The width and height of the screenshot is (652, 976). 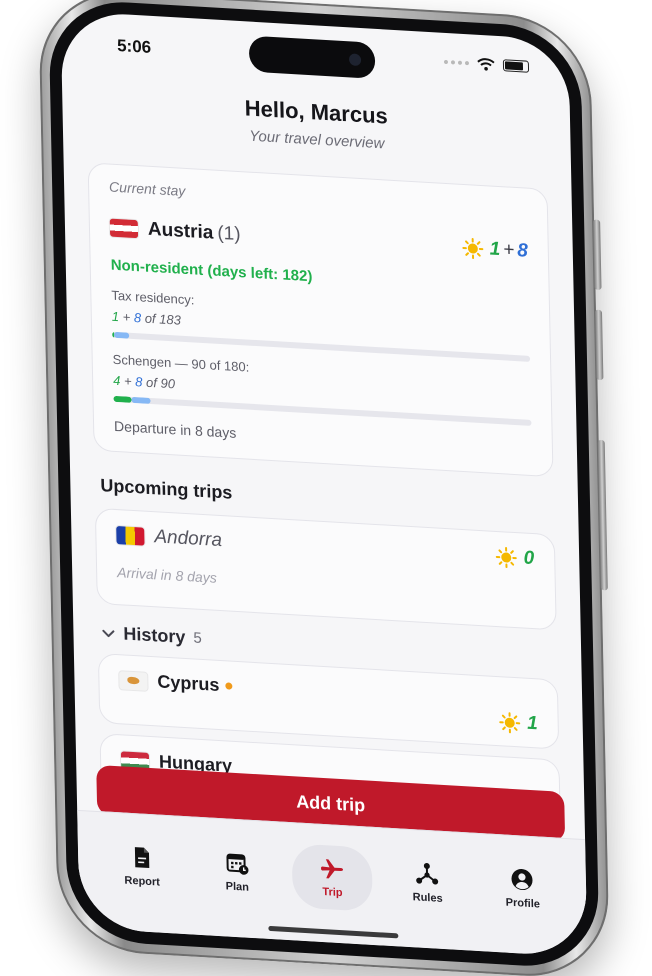 I want to click on tax-plus: +, so click(x=126, y=317).